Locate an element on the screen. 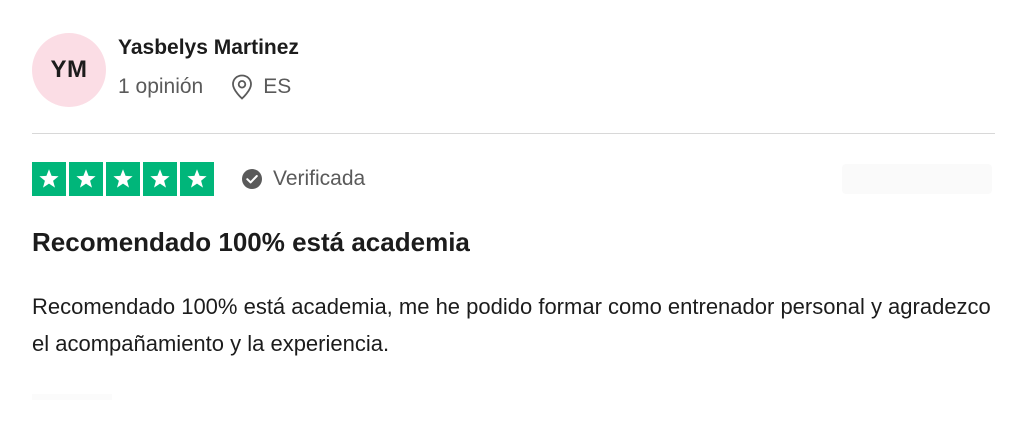 This screenshot has width=1024, height=440. review-date-placeholder is located at coordinates (917, 179).